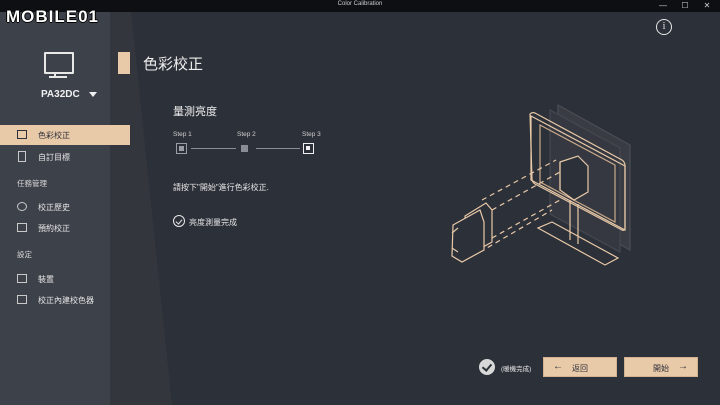 The height and width of the screenshot is (405, 720). Describe the element at coordinates (173, 64) in the screenshot. I see `page-title: 色彩校正` at that location.